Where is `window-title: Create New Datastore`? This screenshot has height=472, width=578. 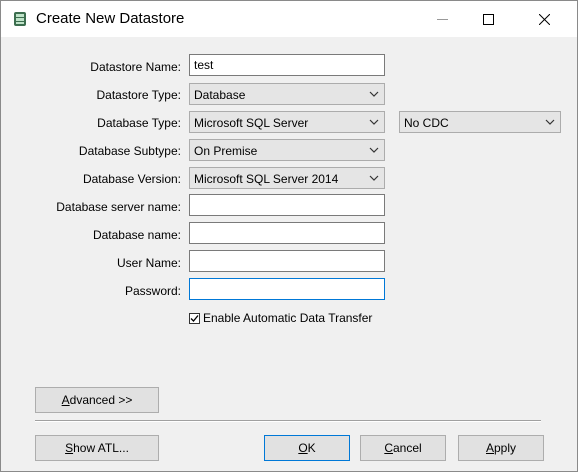
window-title: Create New Datastore is located at coordinates (110, 18).